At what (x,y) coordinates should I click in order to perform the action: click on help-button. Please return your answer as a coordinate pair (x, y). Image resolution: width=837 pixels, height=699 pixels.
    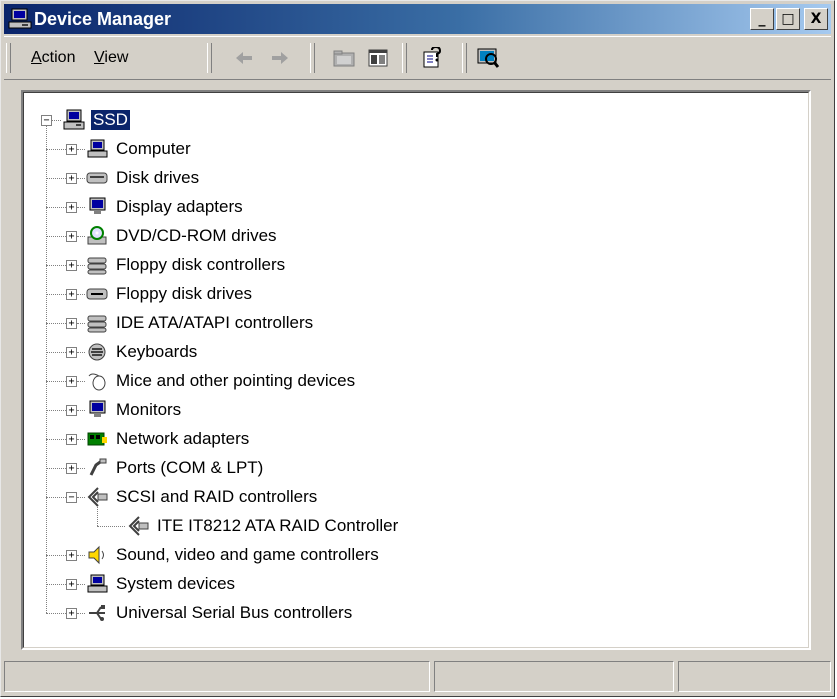
    Looking at the image, I should click on (433, 58).